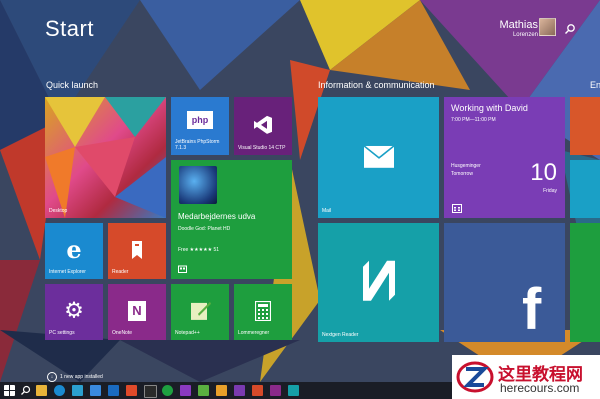 The width and height of the screenshot is (600, 399). Describe the element at coordinates (150, 391) in the screenshot. I see `terminal-icon` at that location.